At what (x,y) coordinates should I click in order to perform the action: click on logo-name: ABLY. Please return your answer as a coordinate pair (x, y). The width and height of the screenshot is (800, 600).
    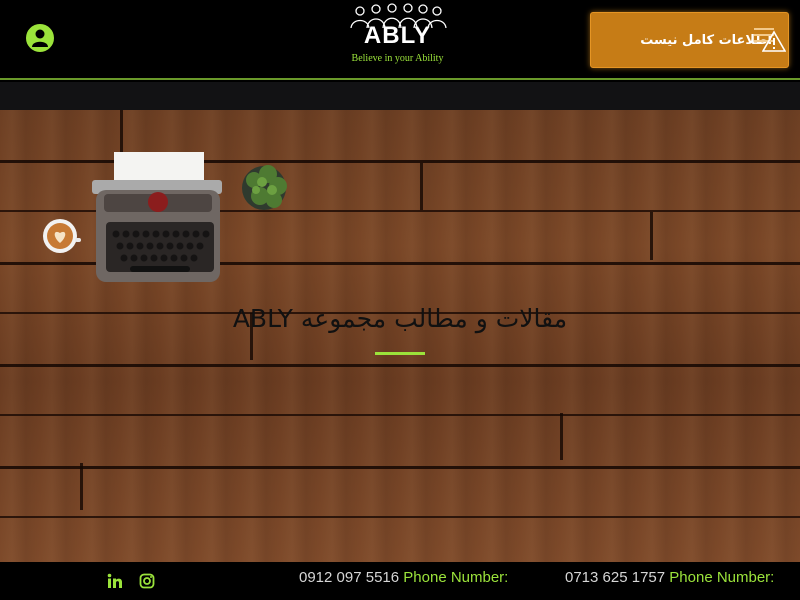
    Looking at the image, I should click on (397, 35).